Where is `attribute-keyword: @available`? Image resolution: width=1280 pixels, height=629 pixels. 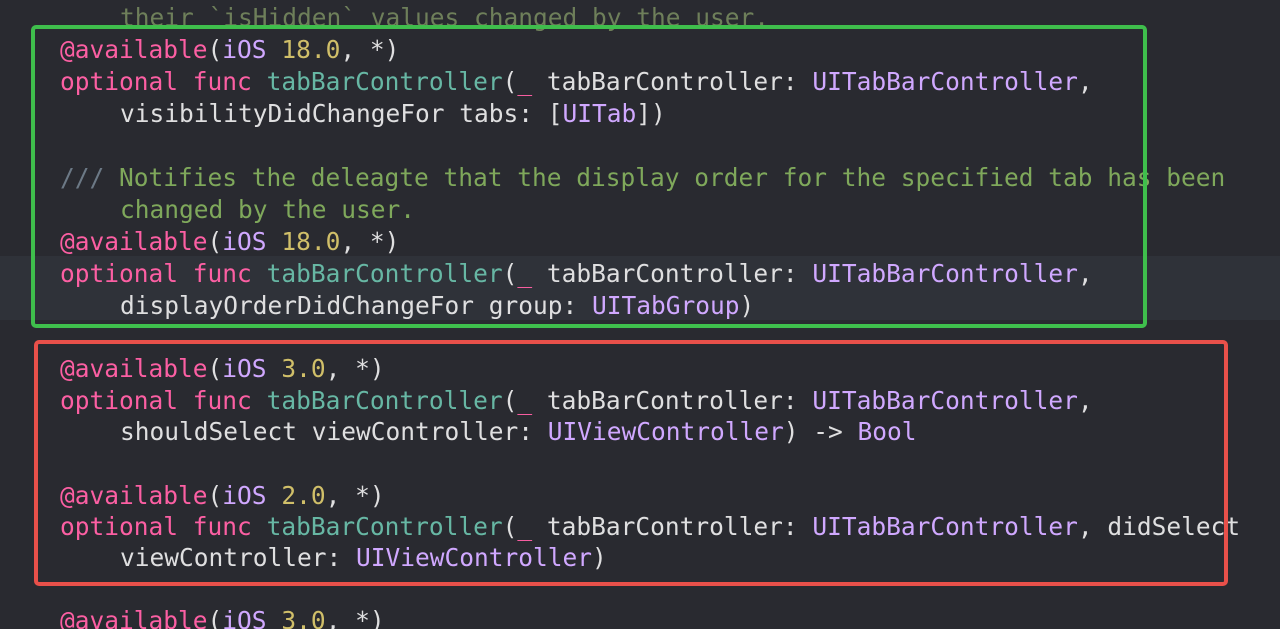
attribute-keyword: @available is located at coordinates (134, 617).